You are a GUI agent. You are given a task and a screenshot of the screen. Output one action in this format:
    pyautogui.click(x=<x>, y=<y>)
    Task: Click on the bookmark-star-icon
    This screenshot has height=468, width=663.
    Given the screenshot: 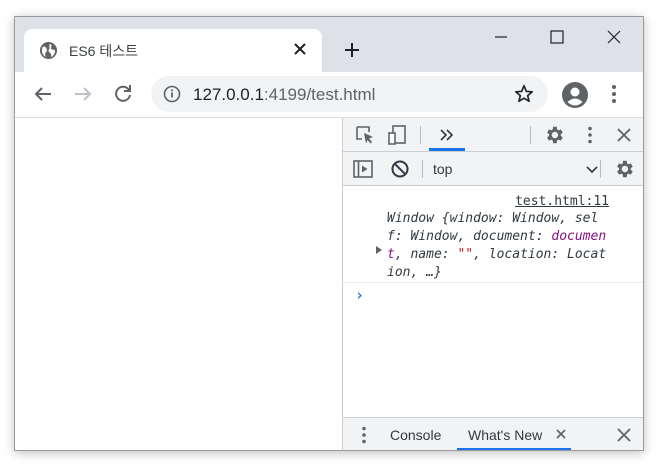 What is the action you would take?
    pyautogui.click(x=524, y=94)
    